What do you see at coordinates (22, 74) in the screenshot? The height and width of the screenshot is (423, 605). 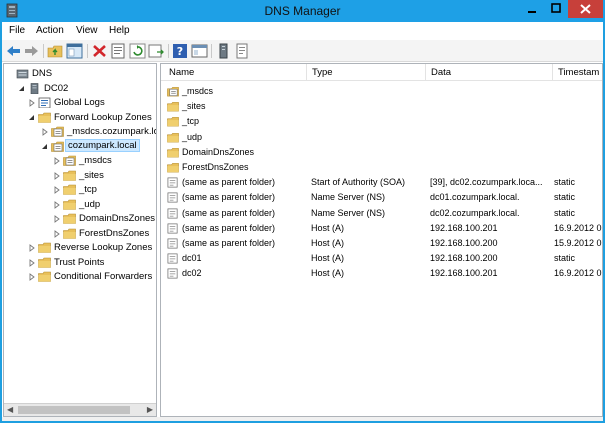 I see `dns-icon` at bounding box center [22, 74].